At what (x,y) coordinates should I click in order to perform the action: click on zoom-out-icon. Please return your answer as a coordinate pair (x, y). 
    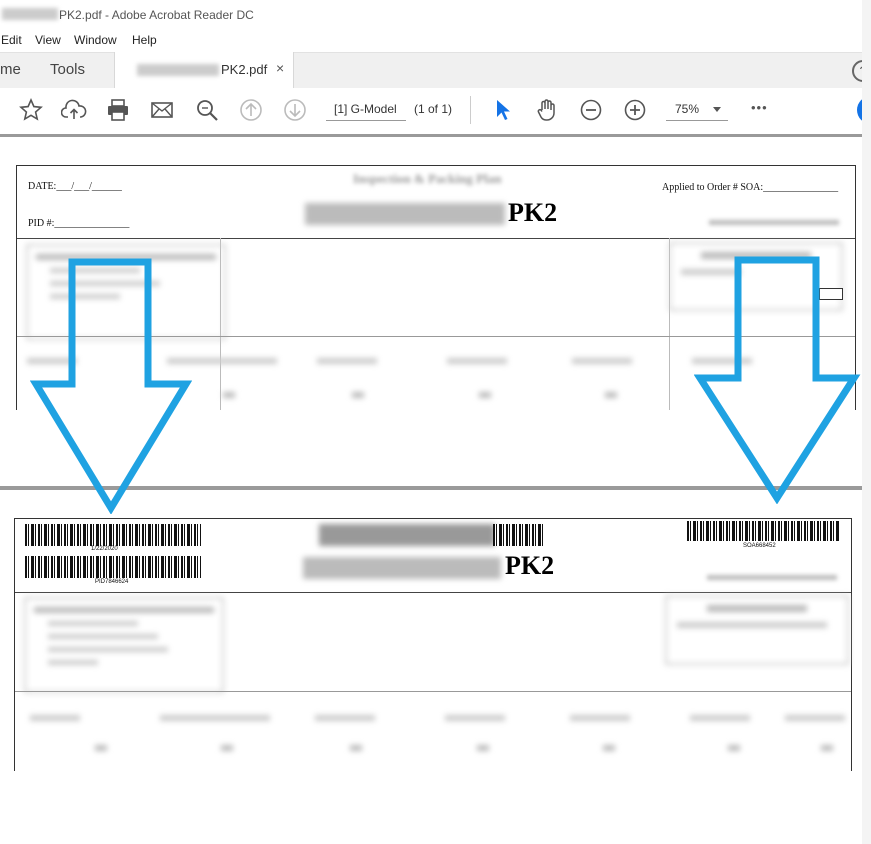
    Looking at the image, I should click on (591, 110).